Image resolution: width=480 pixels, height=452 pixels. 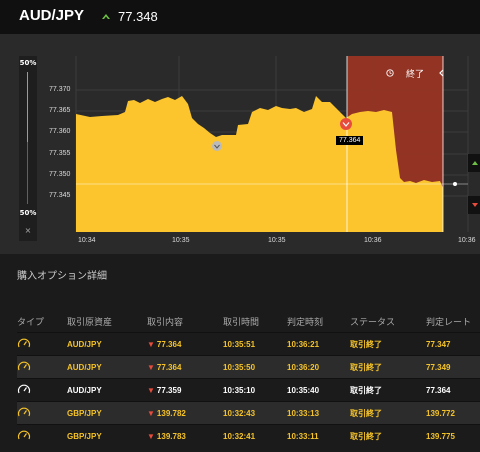 I want to click on cell-judge: 10:33:13, so click(x=318, y=413).